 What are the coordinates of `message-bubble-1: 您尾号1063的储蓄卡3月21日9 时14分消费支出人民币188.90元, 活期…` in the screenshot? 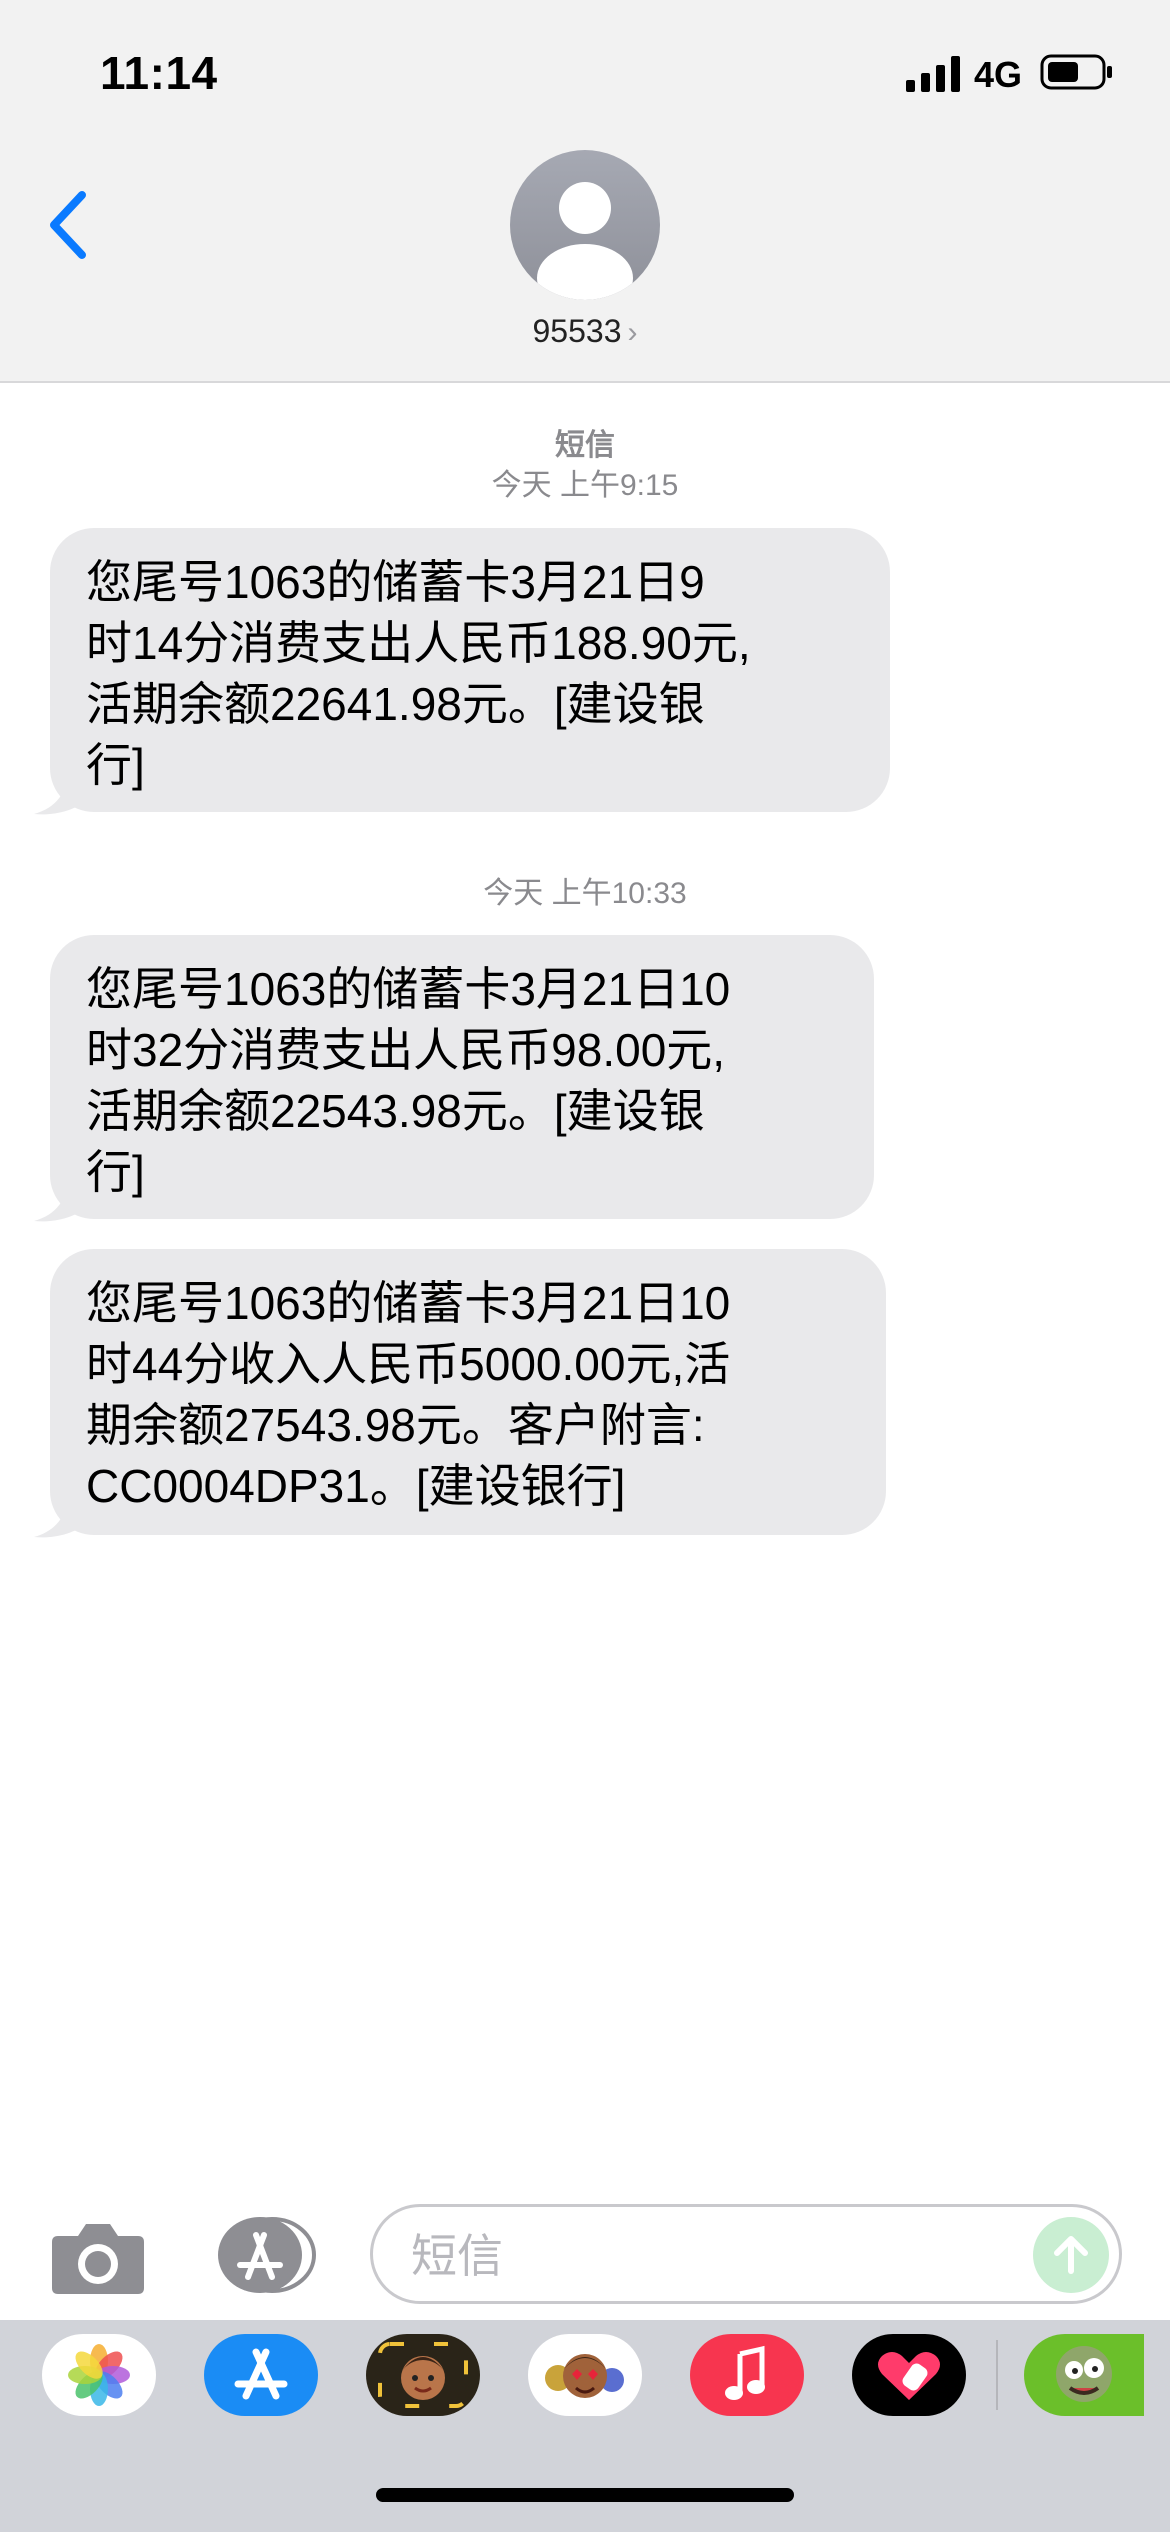 It's located at (470, 670).